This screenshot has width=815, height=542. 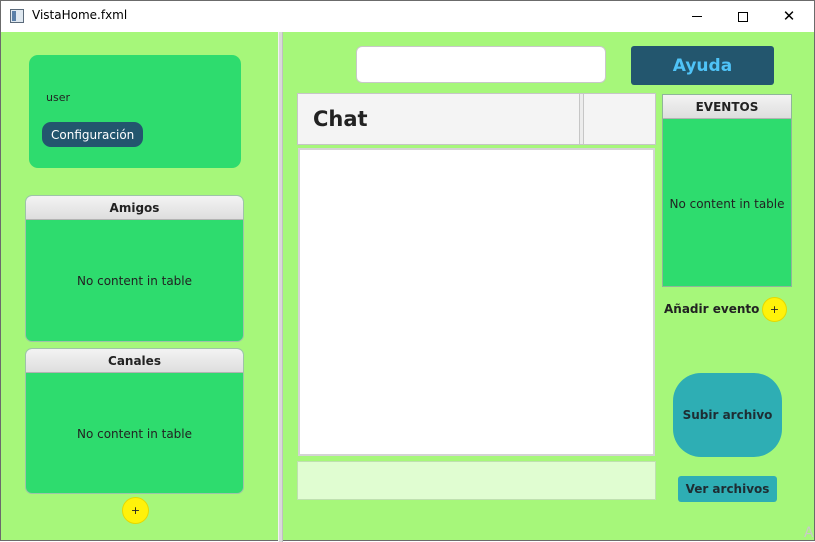 I want to click on minimize-icon, so click(x=697, y=16).